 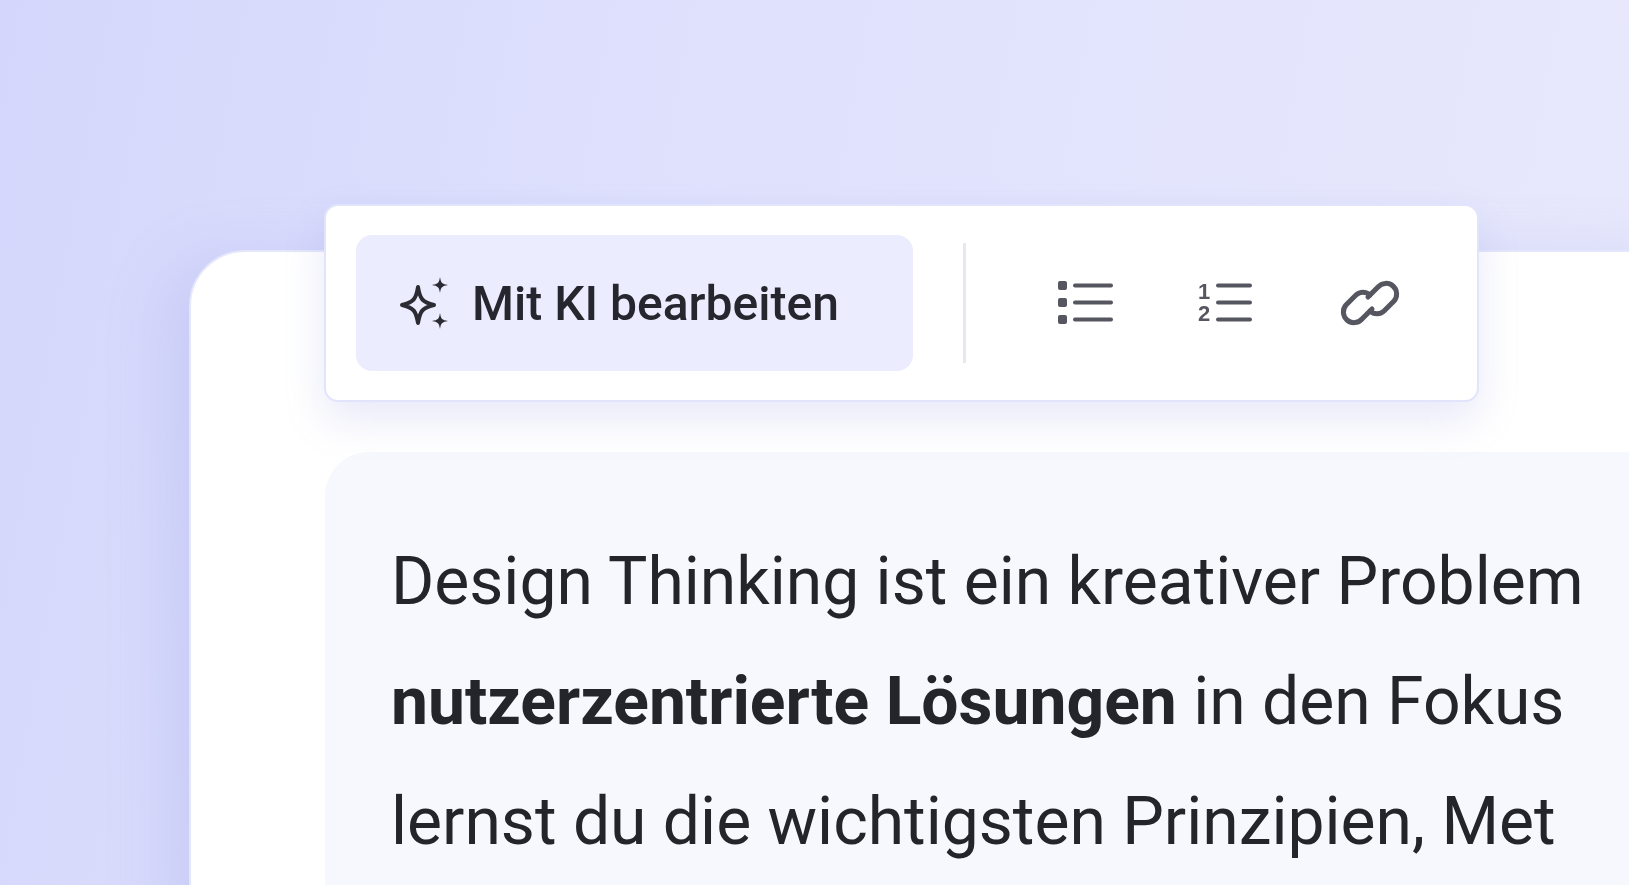 What do you see at coordinates (634, 303) in the screenshot?
I see `ai-edit-button: Mit KI bearbeiten` at bounding box center [634, 303].